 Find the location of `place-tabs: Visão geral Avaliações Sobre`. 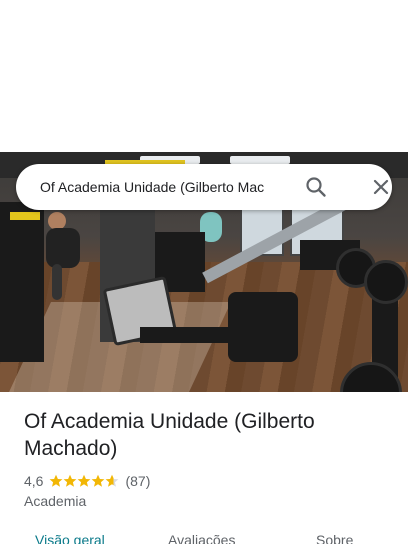

place-tabs: Visão geral Avaliações Sobre is located at coordinates (204, 537).